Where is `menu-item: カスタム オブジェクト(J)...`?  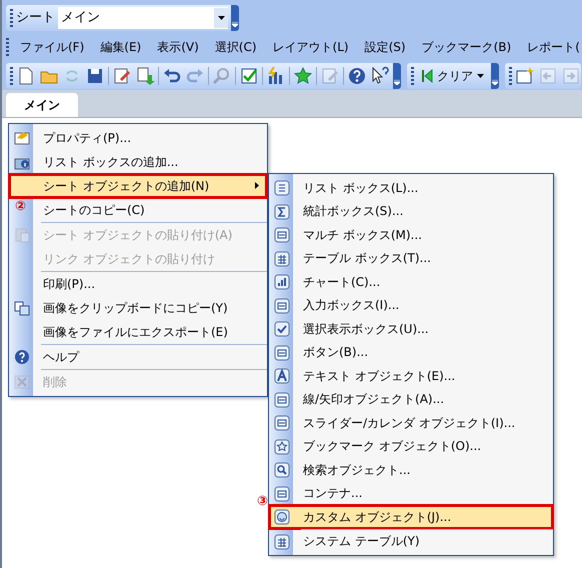
menu-item: カスタム オブジェクト(J)... is located at coordinates (411, 516).